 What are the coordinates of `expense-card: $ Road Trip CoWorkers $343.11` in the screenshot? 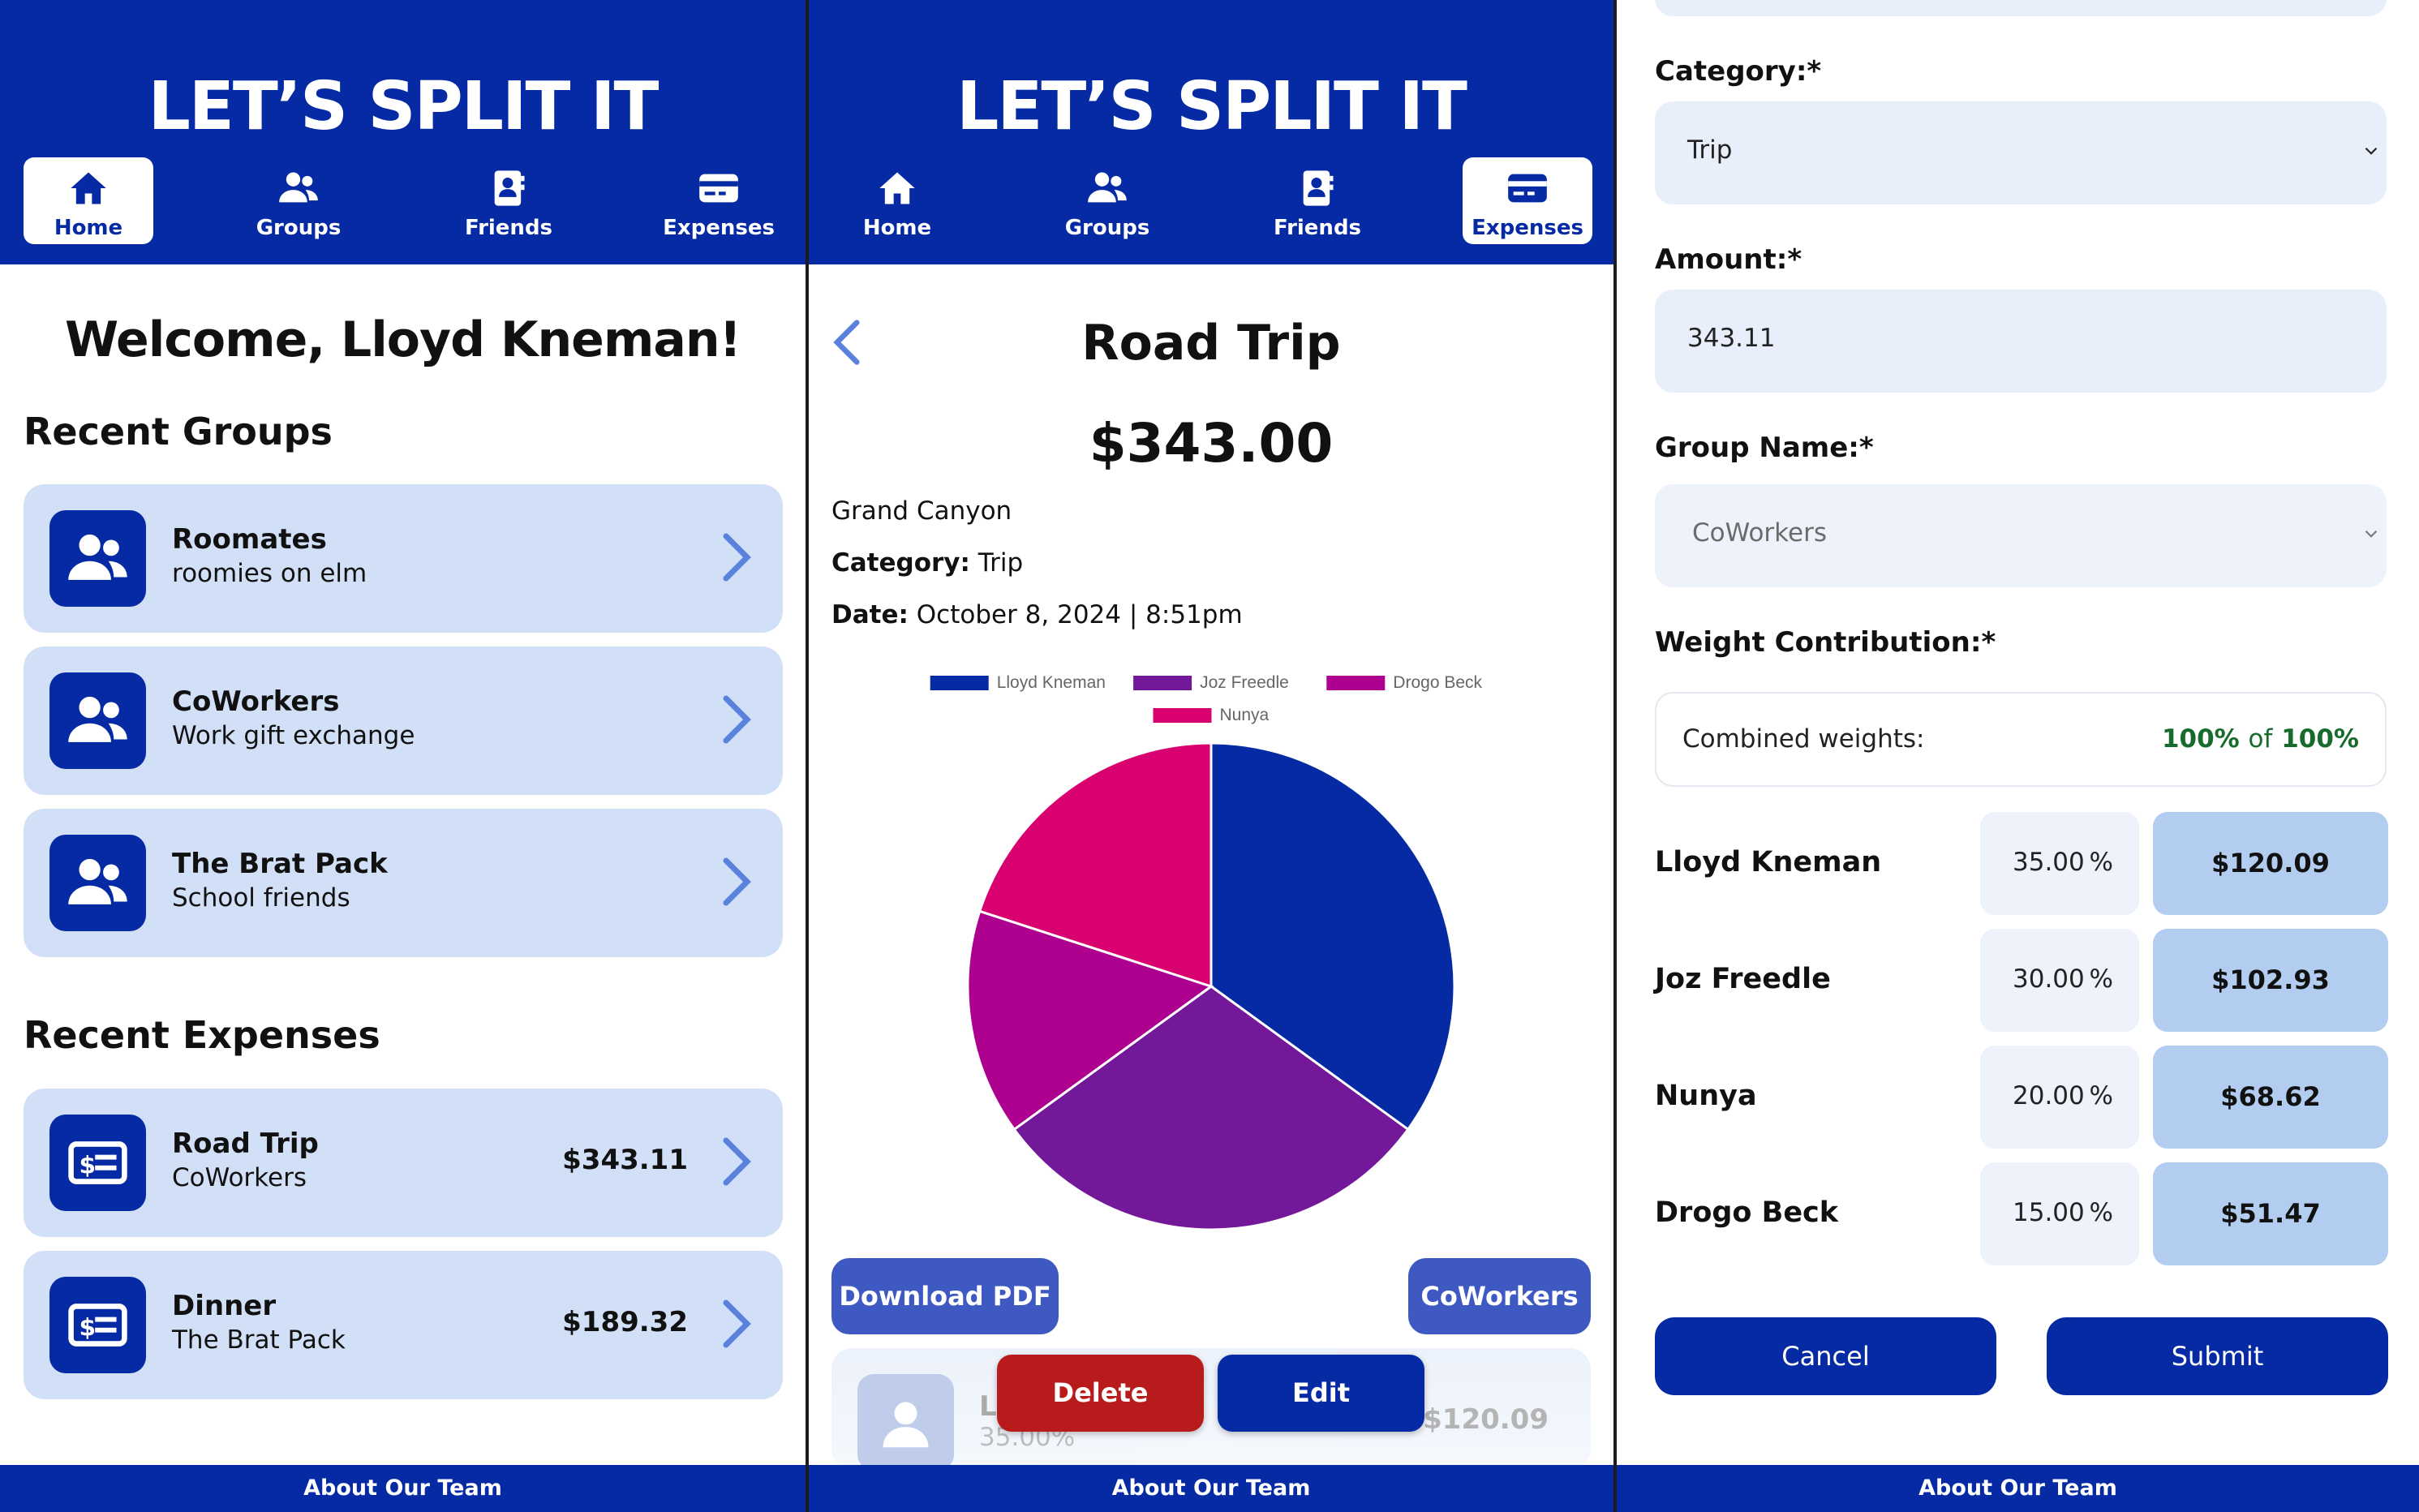 It's located at (403, 1163).